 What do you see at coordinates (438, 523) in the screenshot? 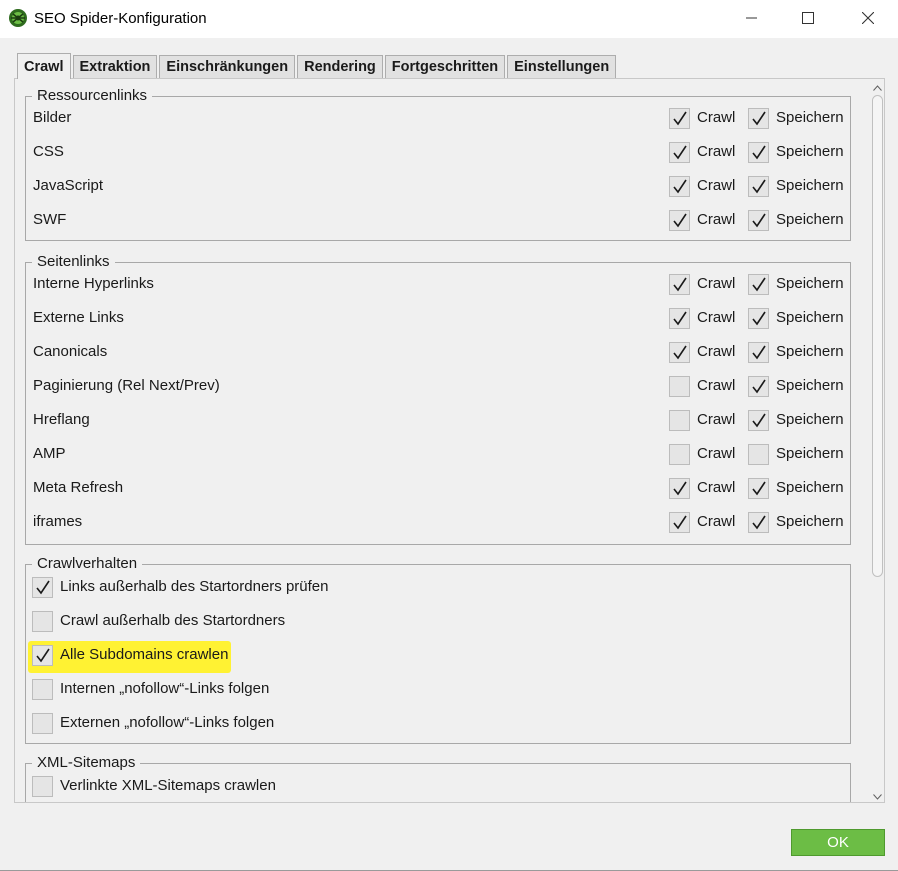
I see `link-type-row: iframes Crawl Speichern` at bounding box center [438, 523].